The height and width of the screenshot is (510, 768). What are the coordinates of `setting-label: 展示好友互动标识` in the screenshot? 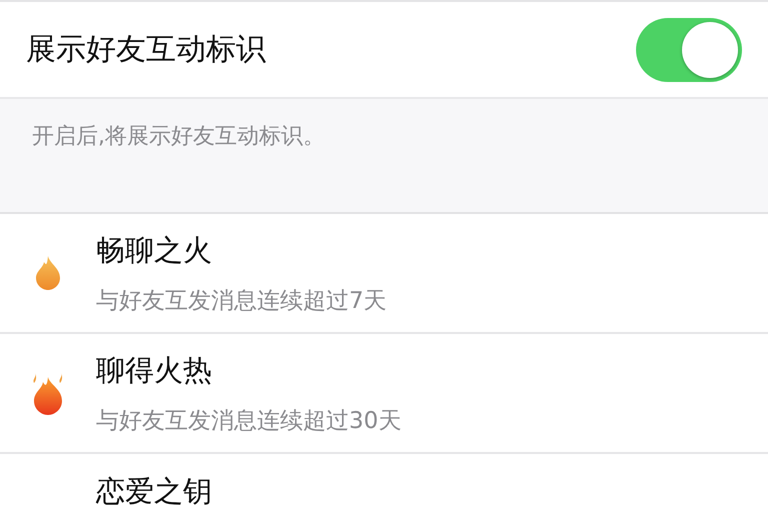 It's located at (146, 50).